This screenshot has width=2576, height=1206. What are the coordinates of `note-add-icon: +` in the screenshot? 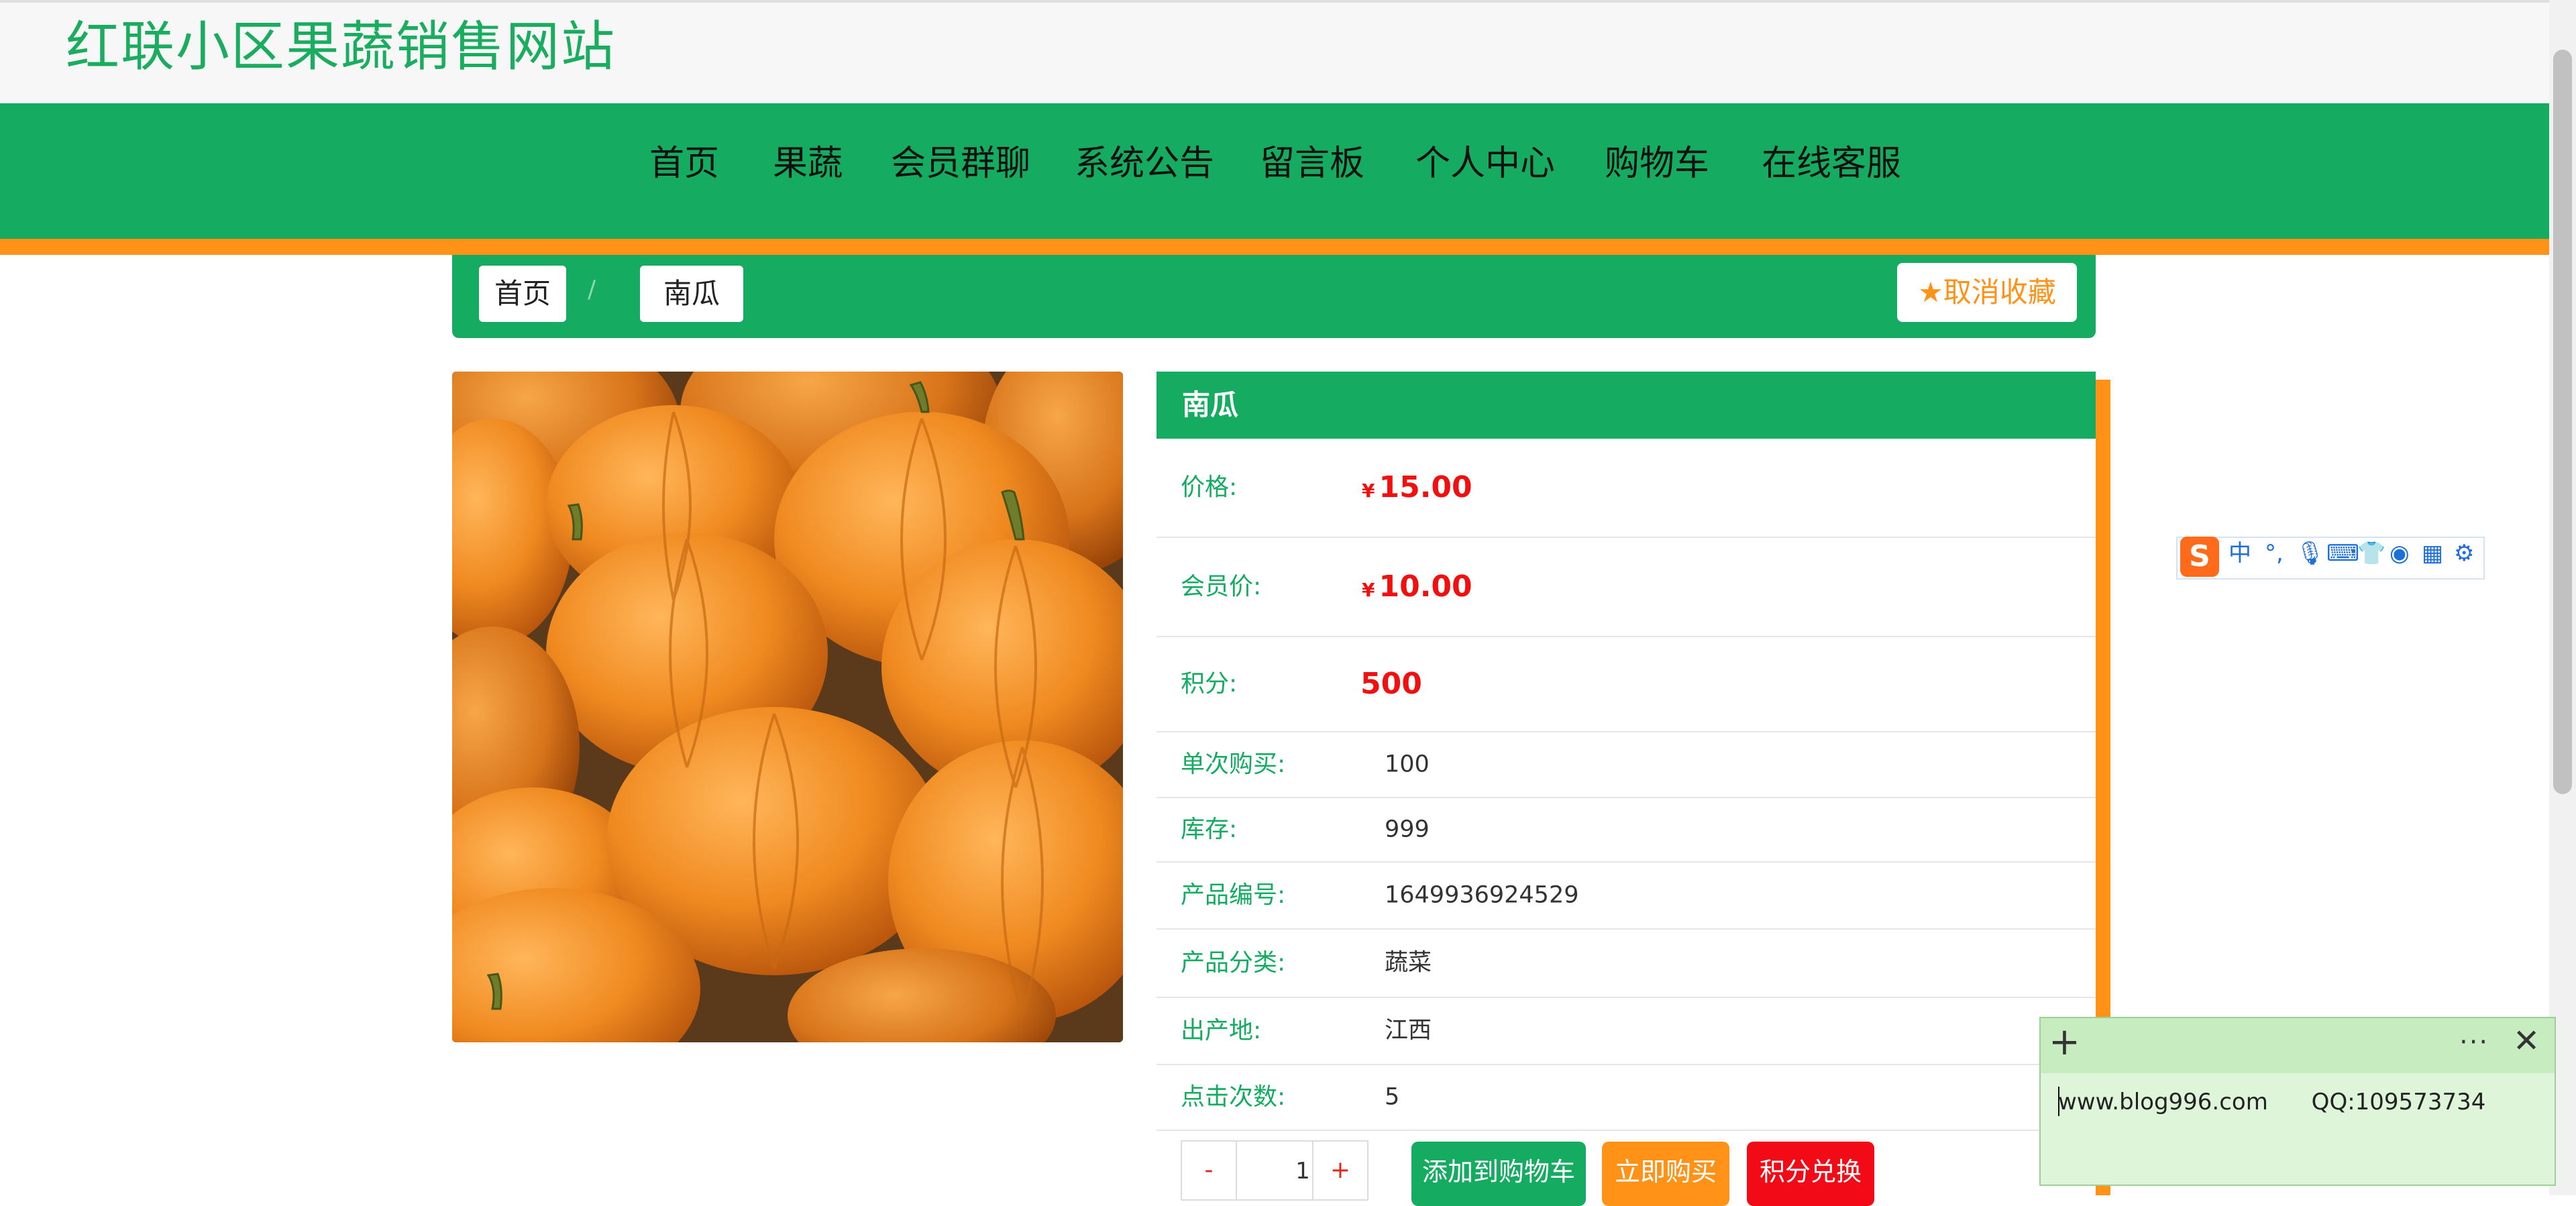 It's located at (2064, 1042).